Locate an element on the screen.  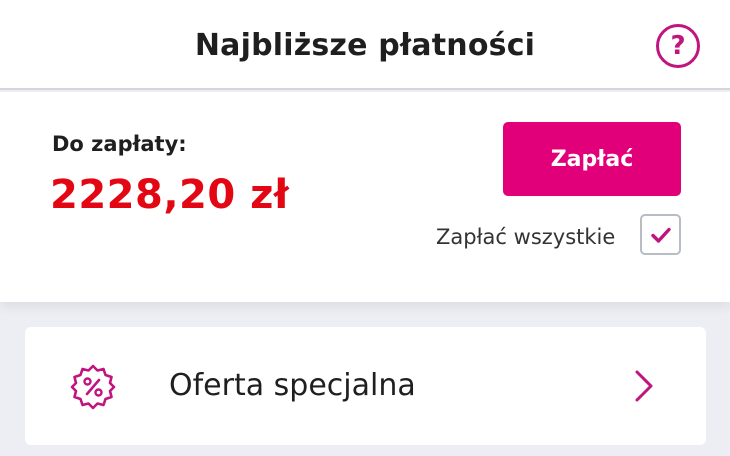
special-offer-label: Oferta specjalna is located at coordinates (292, 385).